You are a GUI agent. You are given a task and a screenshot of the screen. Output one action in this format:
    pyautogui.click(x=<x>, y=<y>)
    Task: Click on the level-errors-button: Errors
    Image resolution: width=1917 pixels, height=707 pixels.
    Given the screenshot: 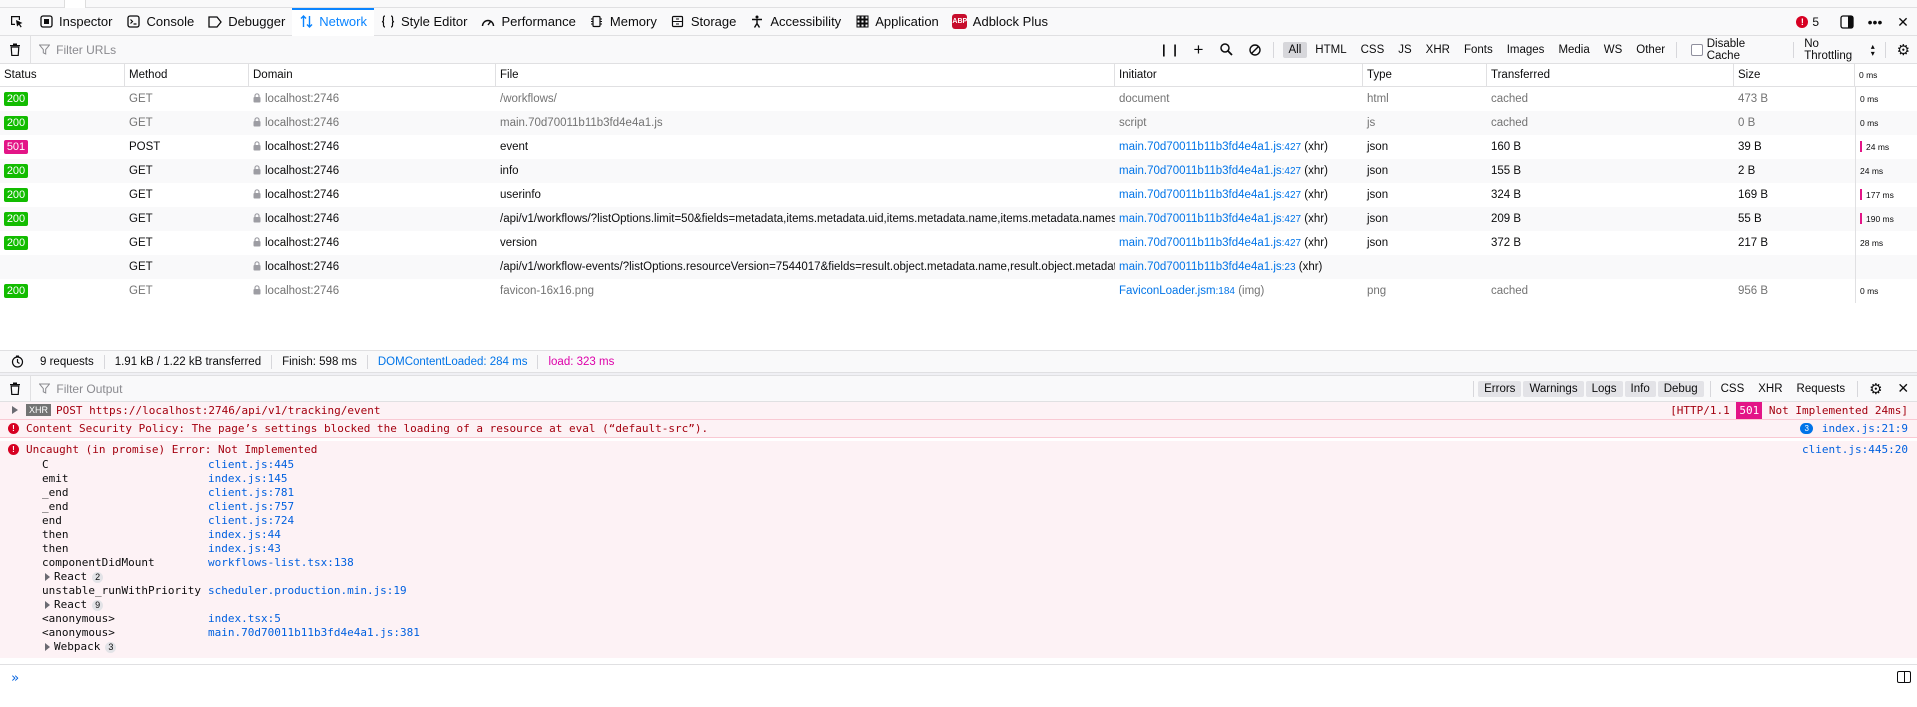 What is the action you would take?
    pyautogui.click(x=1500, y=388)
    